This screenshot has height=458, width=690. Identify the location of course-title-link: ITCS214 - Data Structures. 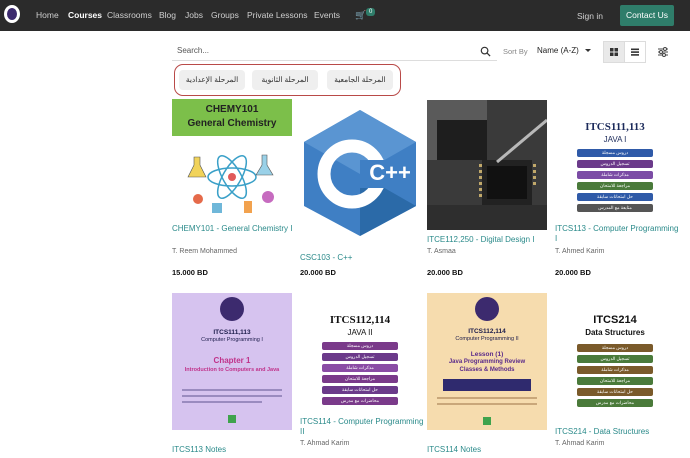
(617, 432).